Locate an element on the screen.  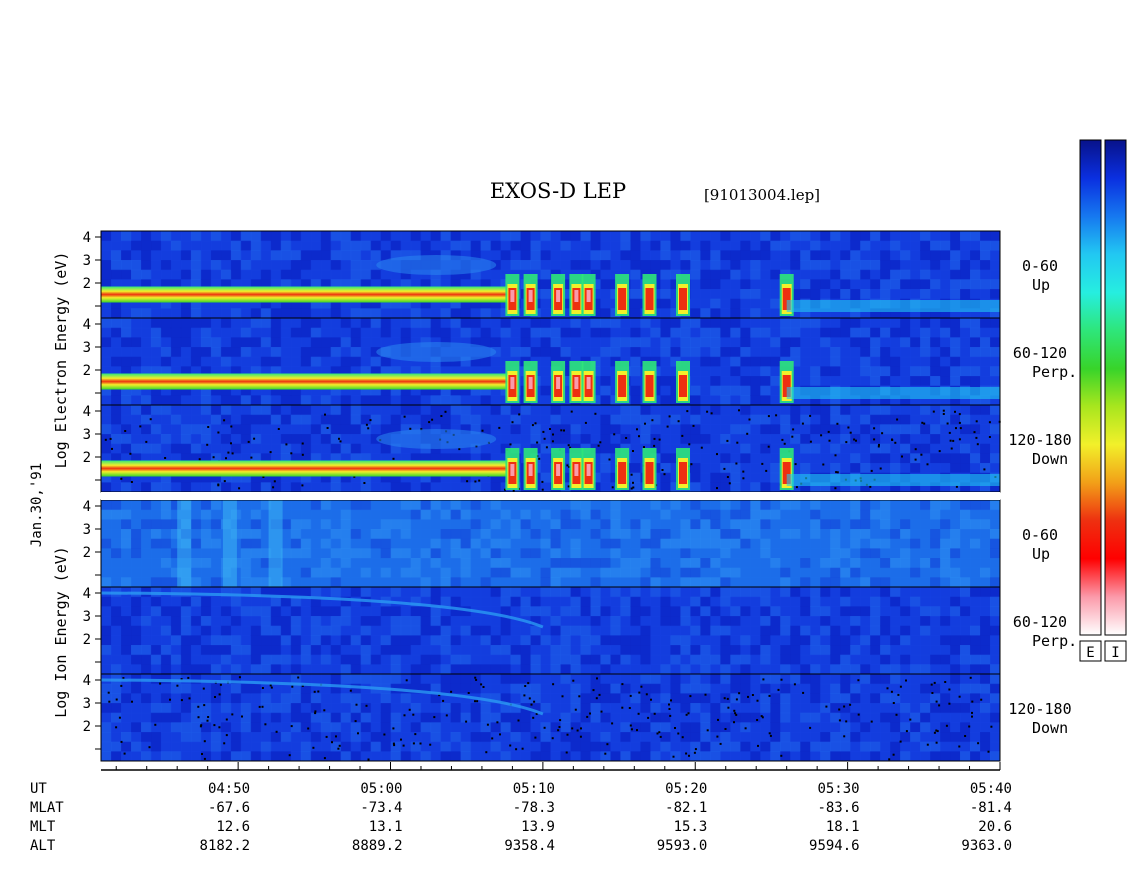
burst is located at coordinates (512, 382).